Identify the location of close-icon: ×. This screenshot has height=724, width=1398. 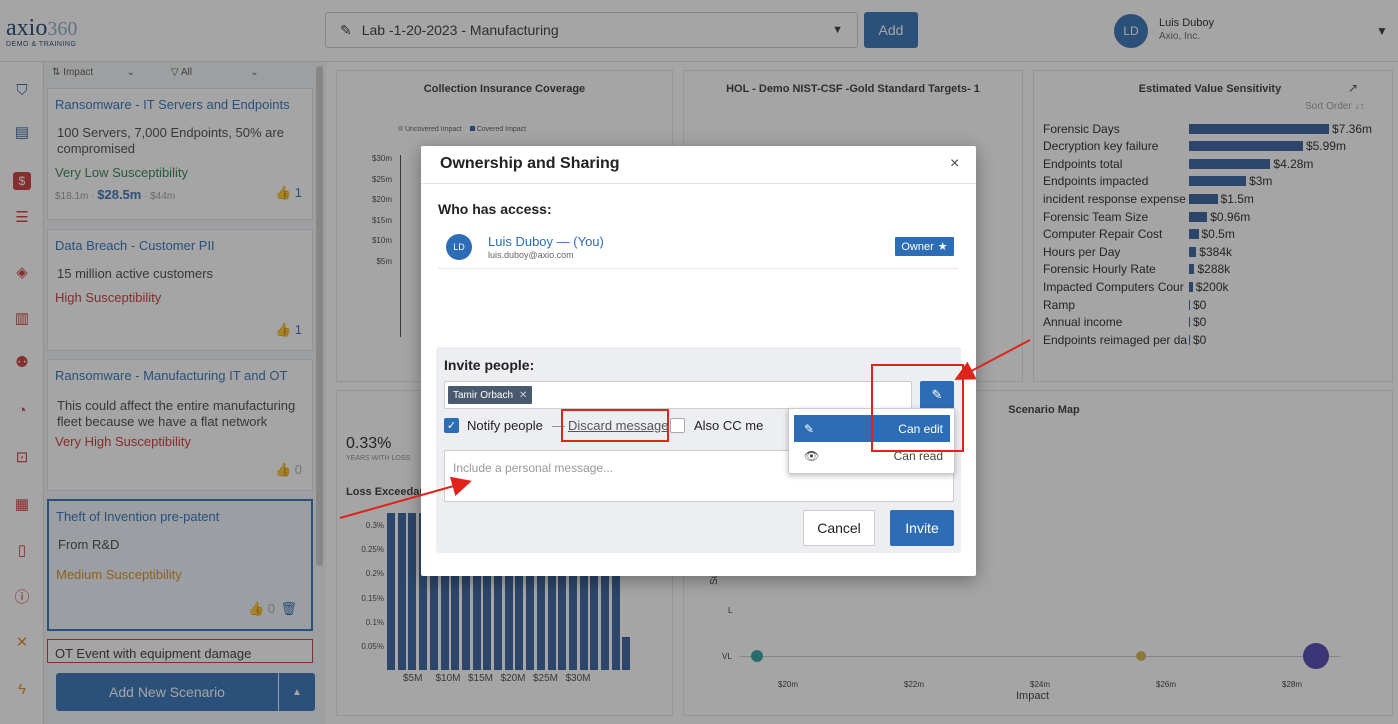
(954, 164).